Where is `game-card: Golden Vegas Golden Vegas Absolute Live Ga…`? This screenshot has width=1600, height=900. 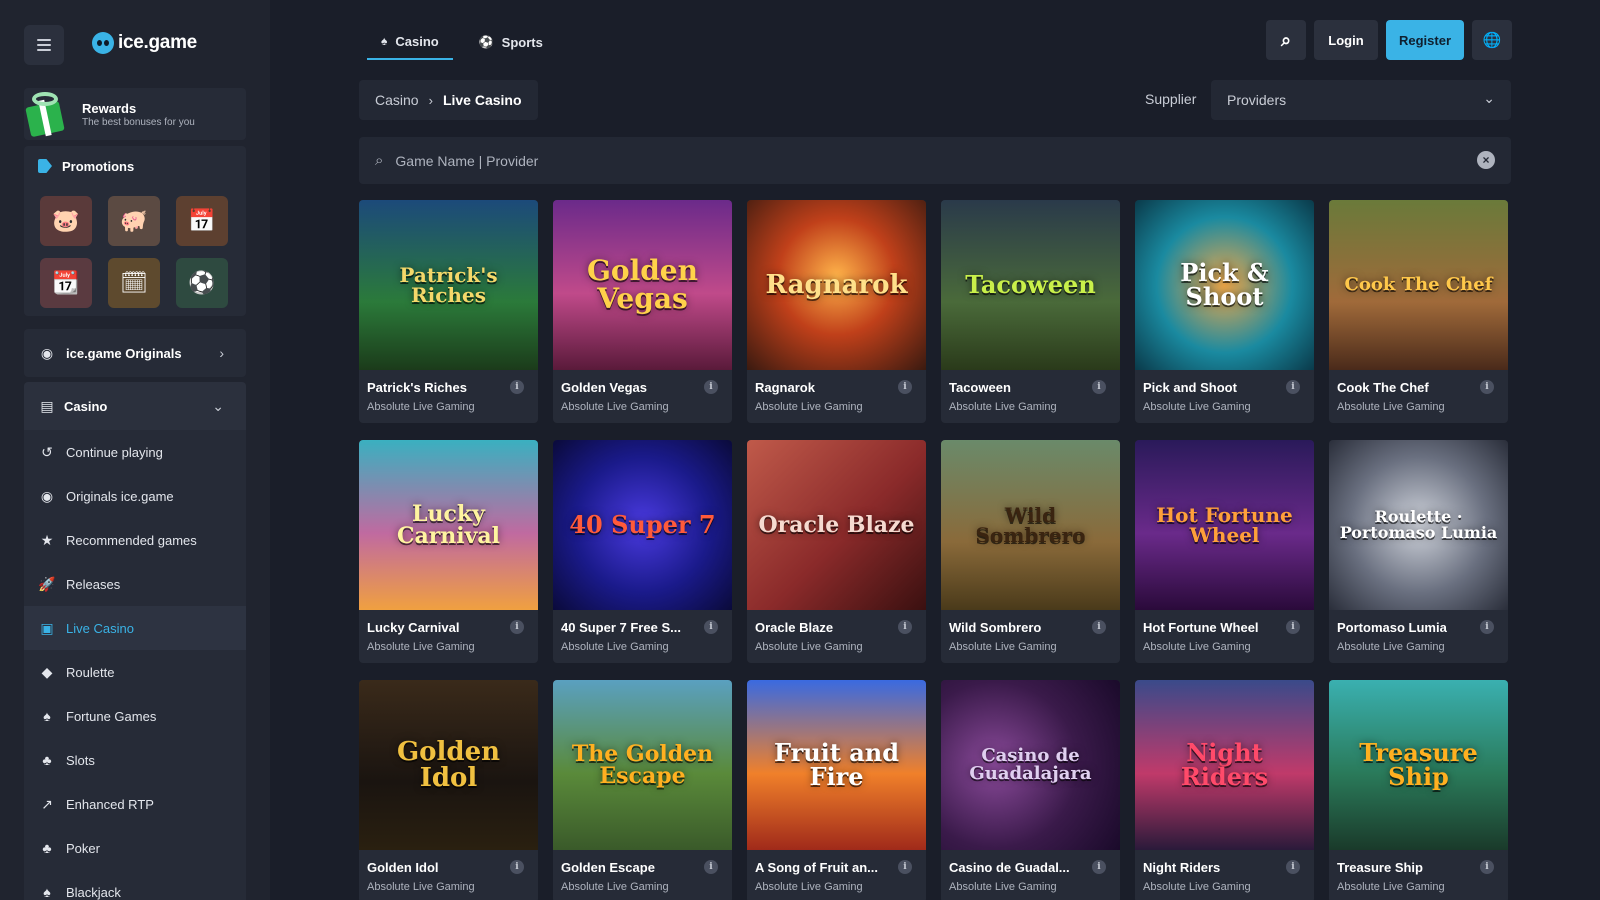 game-card: Golden Vegas Golden Vegas Absolute Live Ga… is located at coordinates (642, 311).